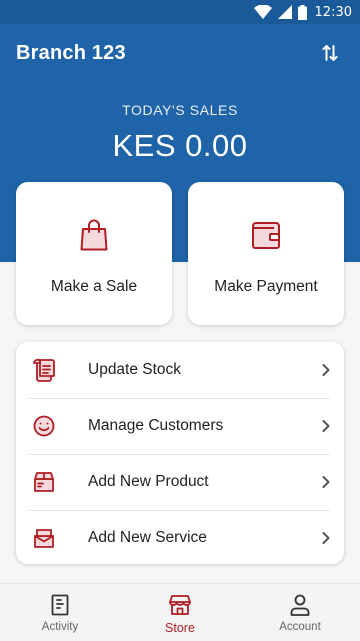 The width and height of the screenshot is (360, 641). Describe the element at coordinates (156, 425) in the screenshot. I see `menu-label-manage-customers: Manage Customers` at that location.